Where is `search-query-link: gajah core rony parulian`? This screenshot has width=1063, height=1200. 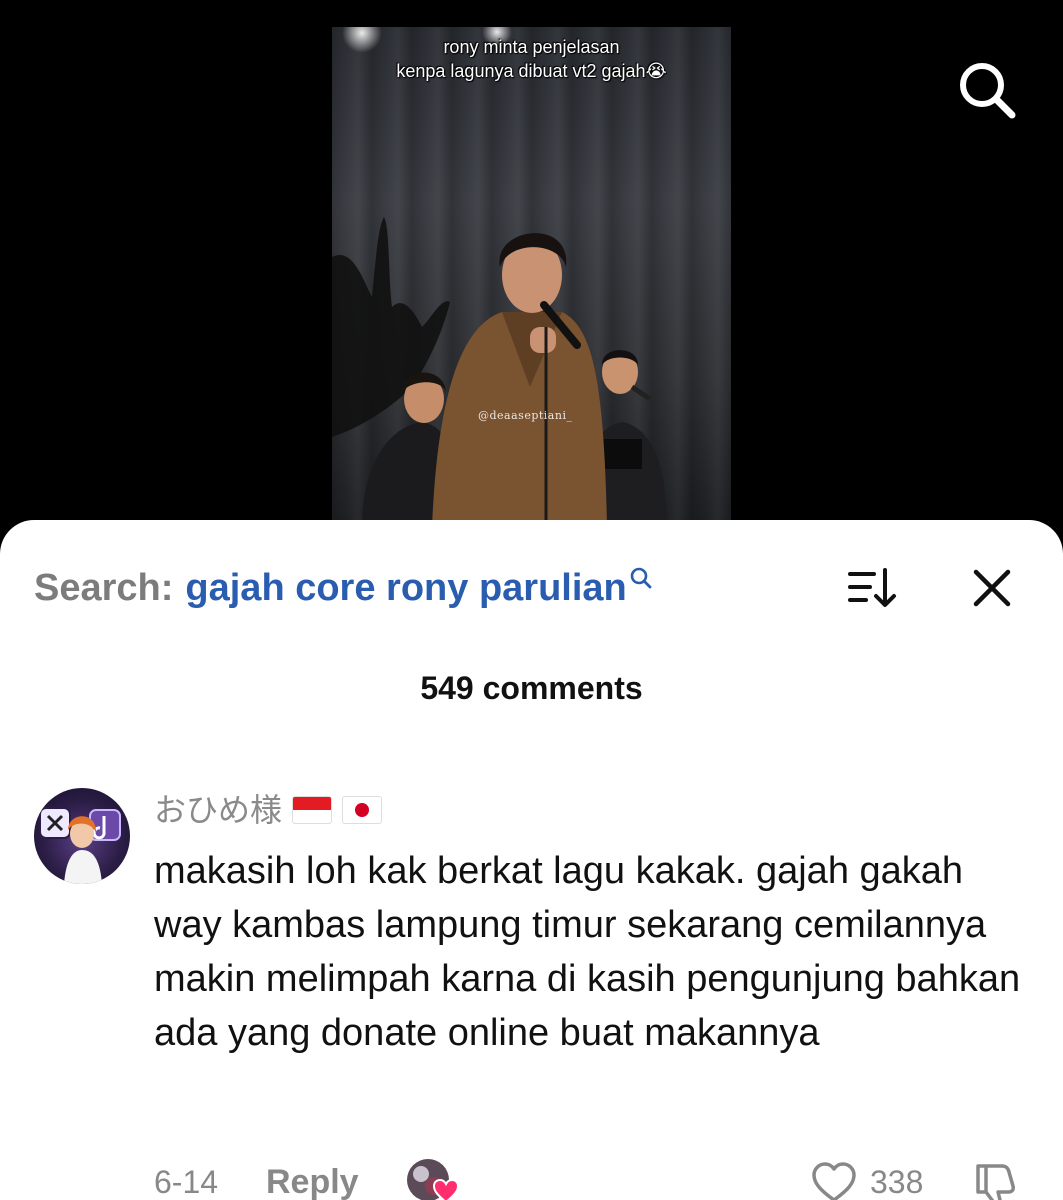 search-query-link: gajah core rony parulian is located at coordinates (405, 588).